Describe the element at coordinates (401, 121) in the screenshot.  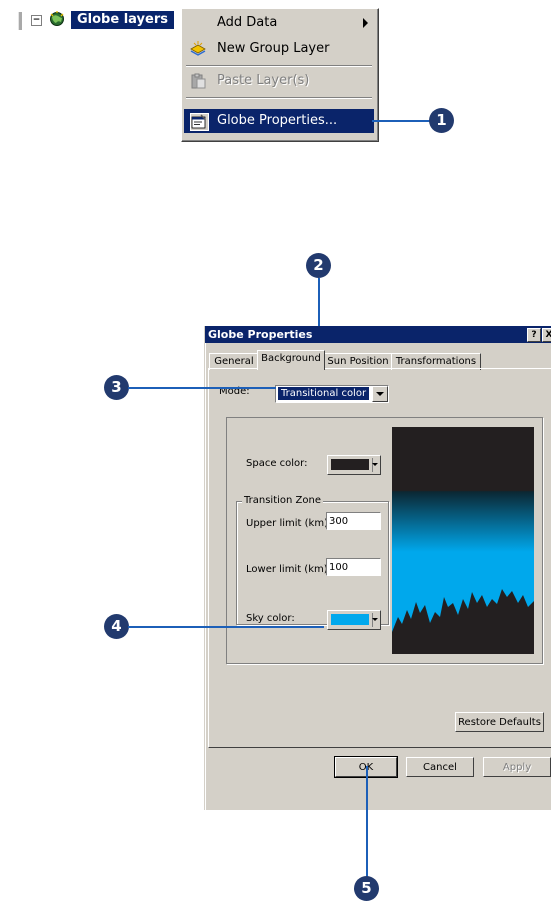
I see `callout-1-leader-line` at that location.